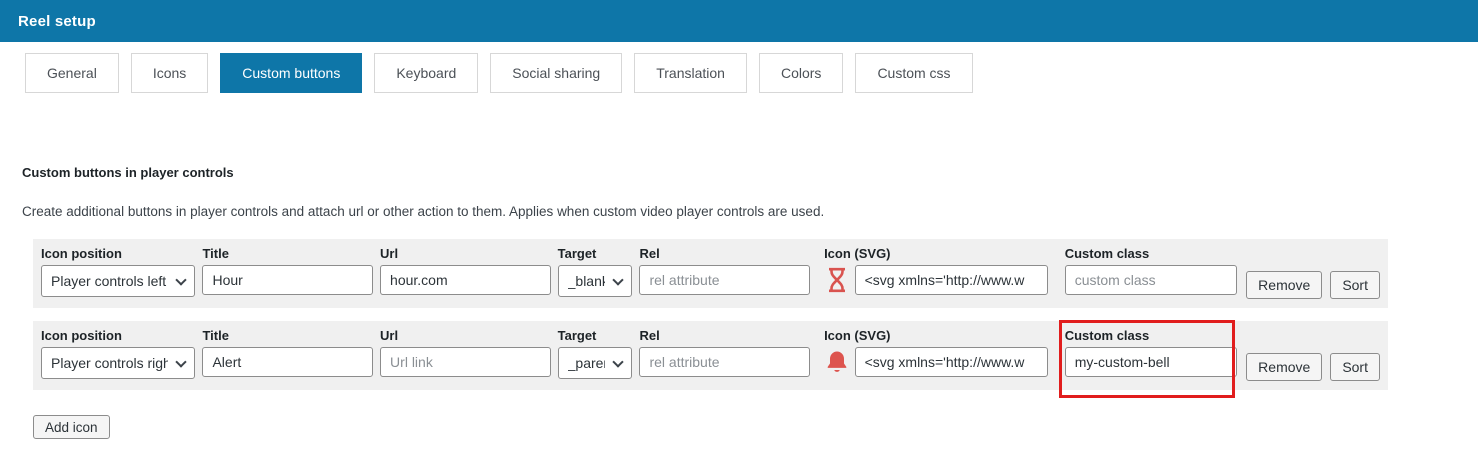 The width and height of the screenshot is (1478, 454). What do you see at coordinates (595, 281) in the screenshot?
I see `target-select: _blank` at bounding box center [595, 281].